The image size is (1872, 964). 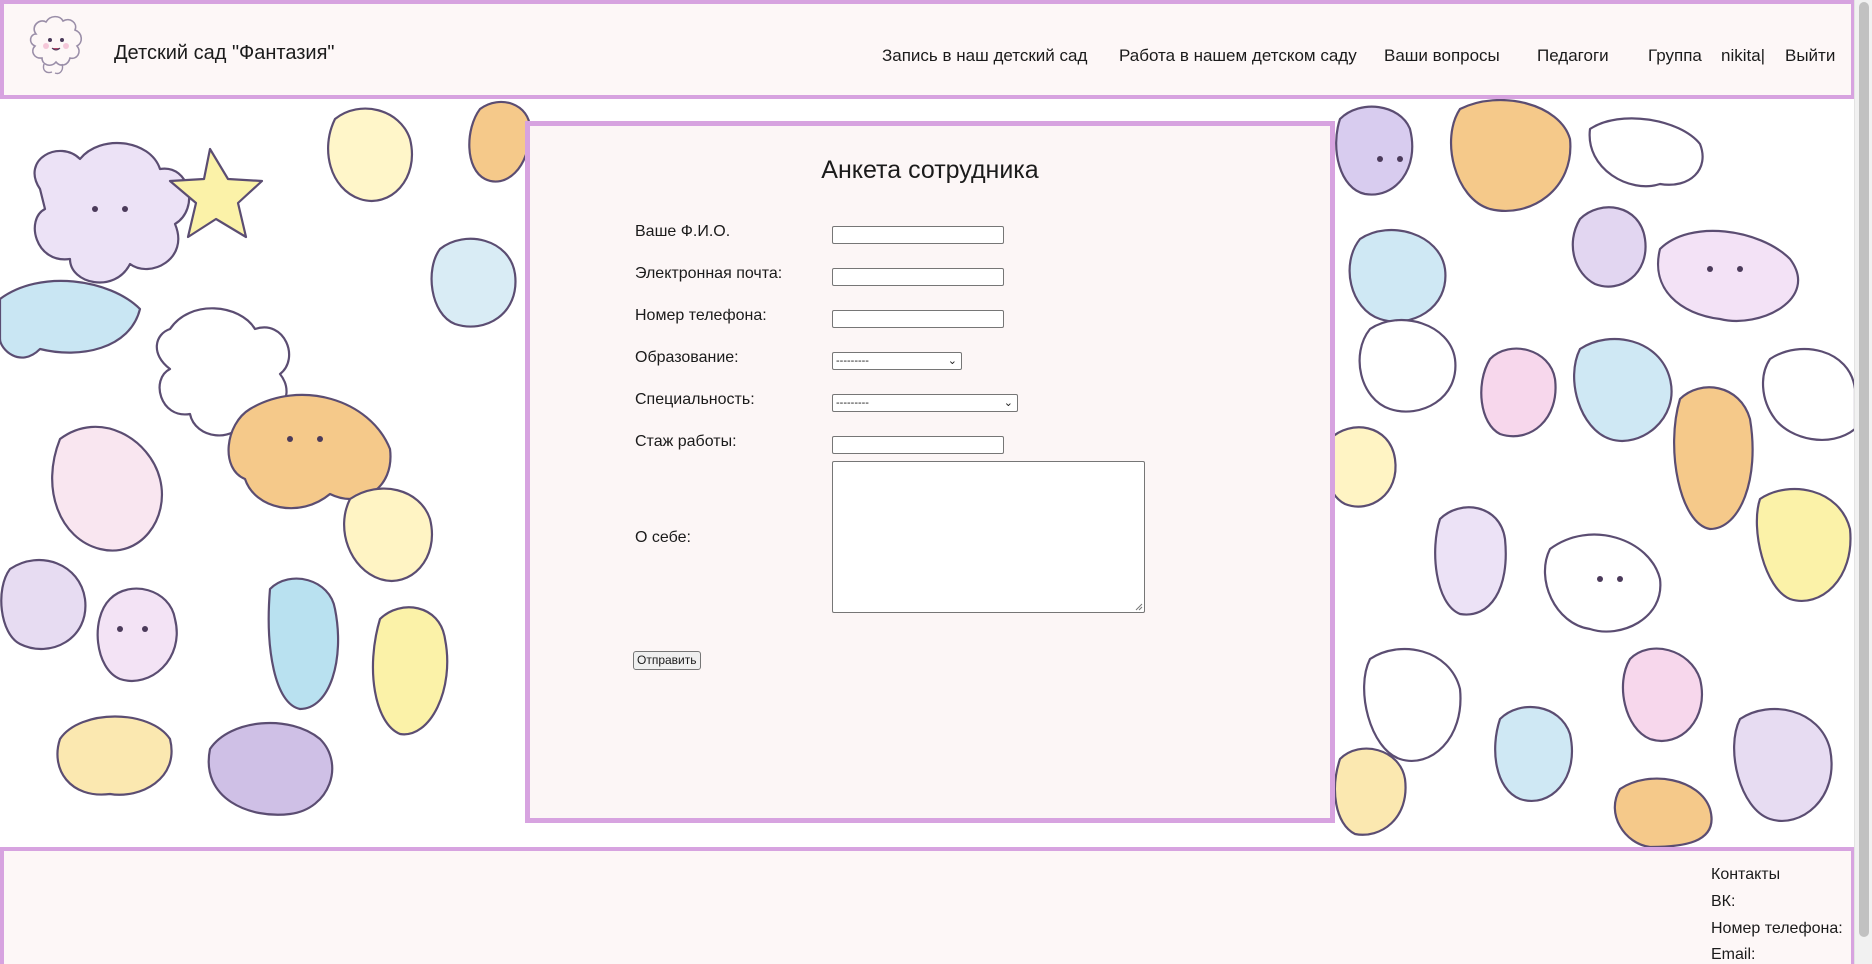 I want to click on specialty-label: Специальность:, so click(x=695, y=399).